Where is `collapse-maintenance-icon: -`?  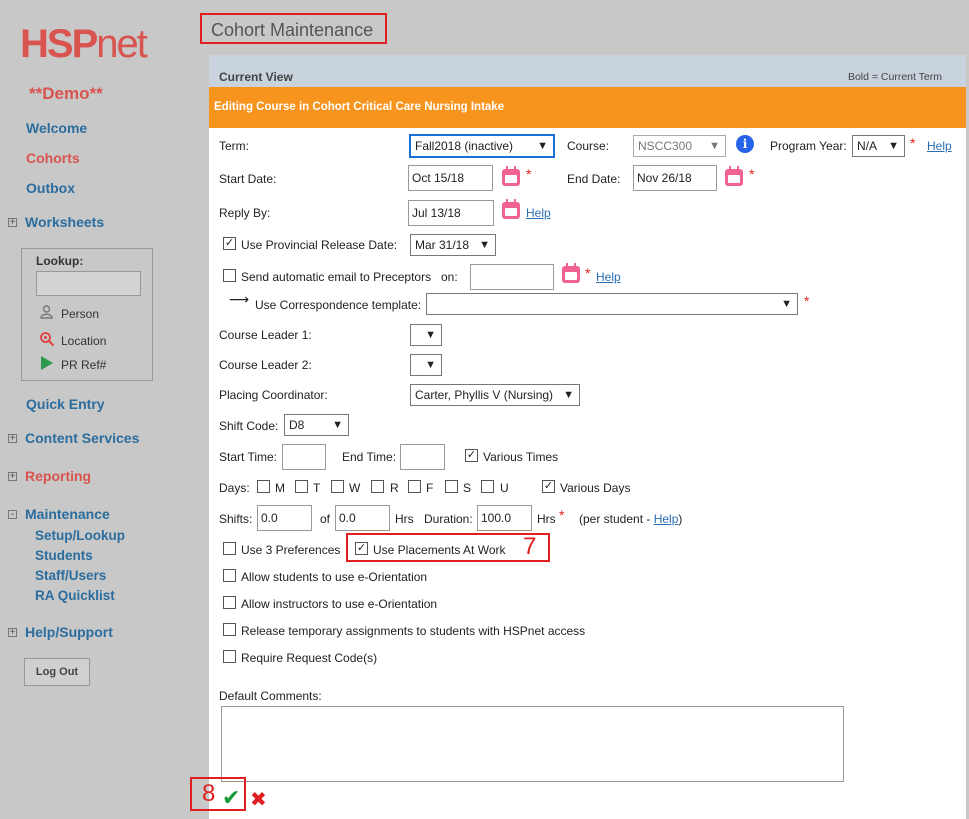 collapse-maintenance-icon: - is located at coordinates (12, 515).